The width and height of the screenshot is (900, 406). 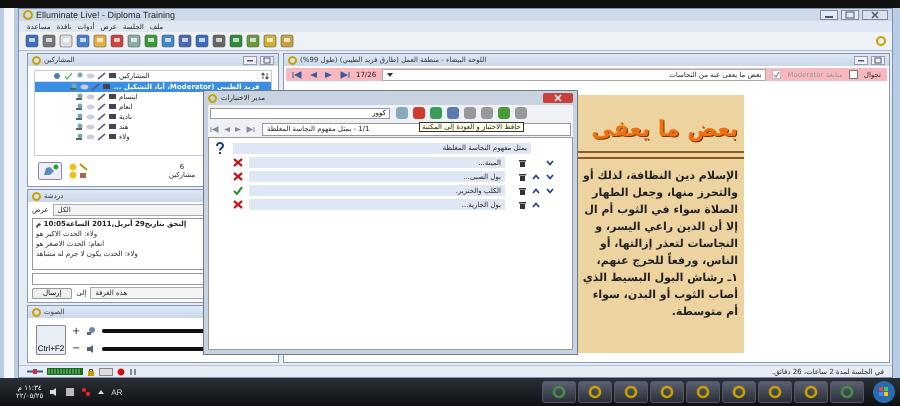 I want to click on window-title: Elluminate Live! - Diploma Training, so click(x=106, y=15).